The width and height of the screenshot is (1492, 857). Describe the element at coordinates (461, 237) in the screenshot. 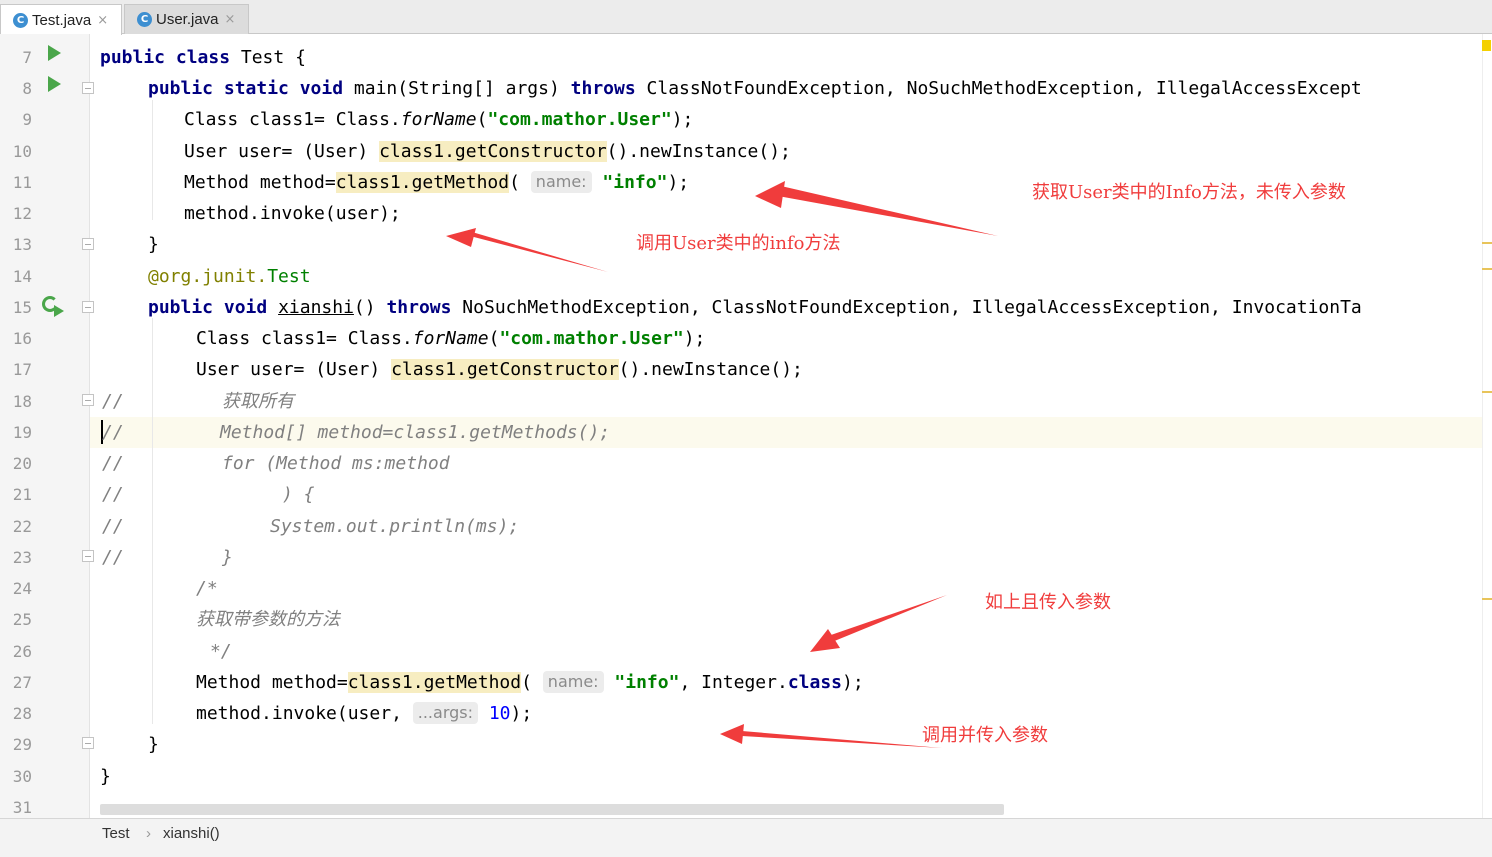

I see `annotation-arrow-2-head` at that location.